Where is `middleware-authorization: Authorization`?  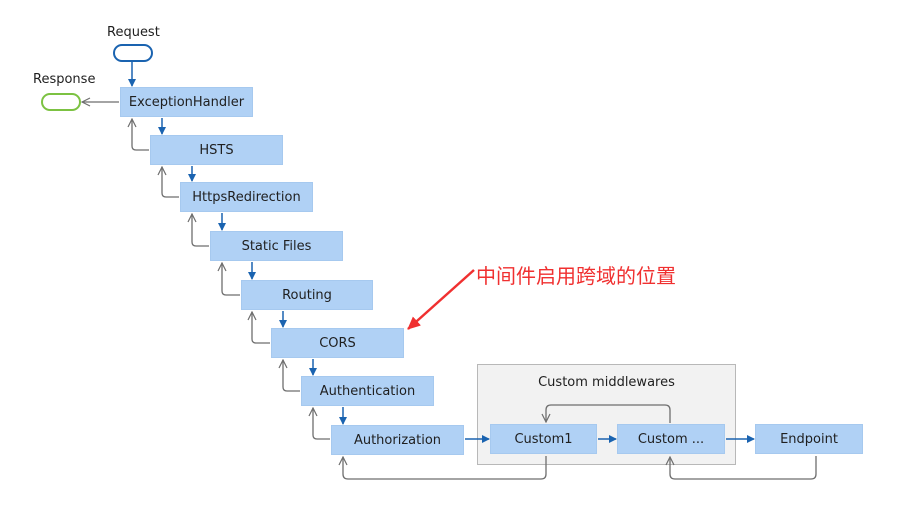 middleware-authorization: Authorization is located at coordinates (397, 440).